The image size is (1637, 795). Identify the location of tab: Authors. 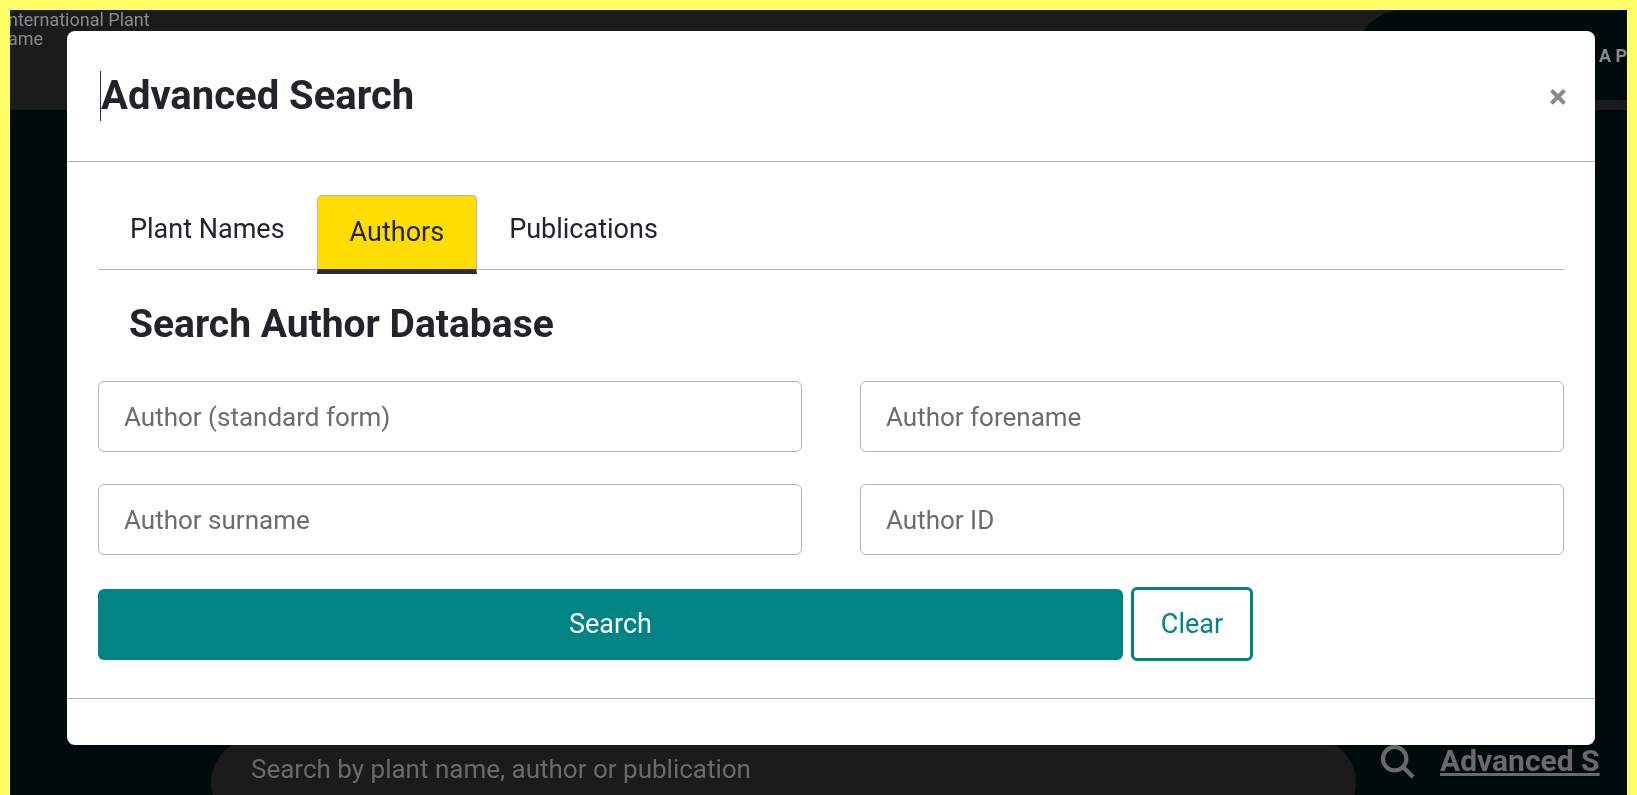
(397, 234).